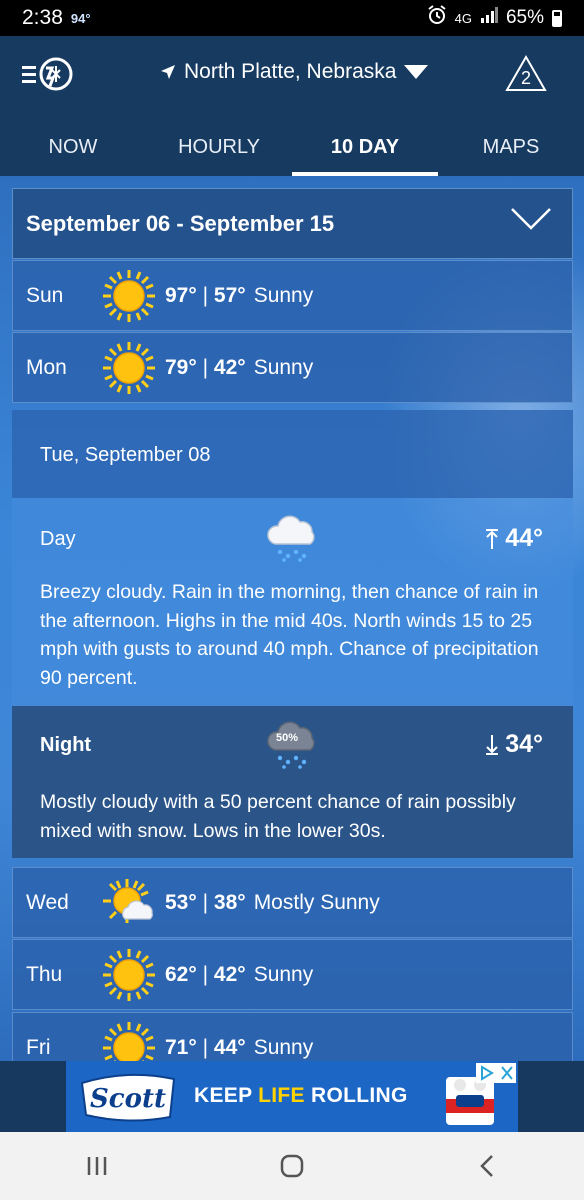 Image resolution: width=584 pixels, height=1200 pixels. I want to click on recent-apps-icon, so click(97, 1166).